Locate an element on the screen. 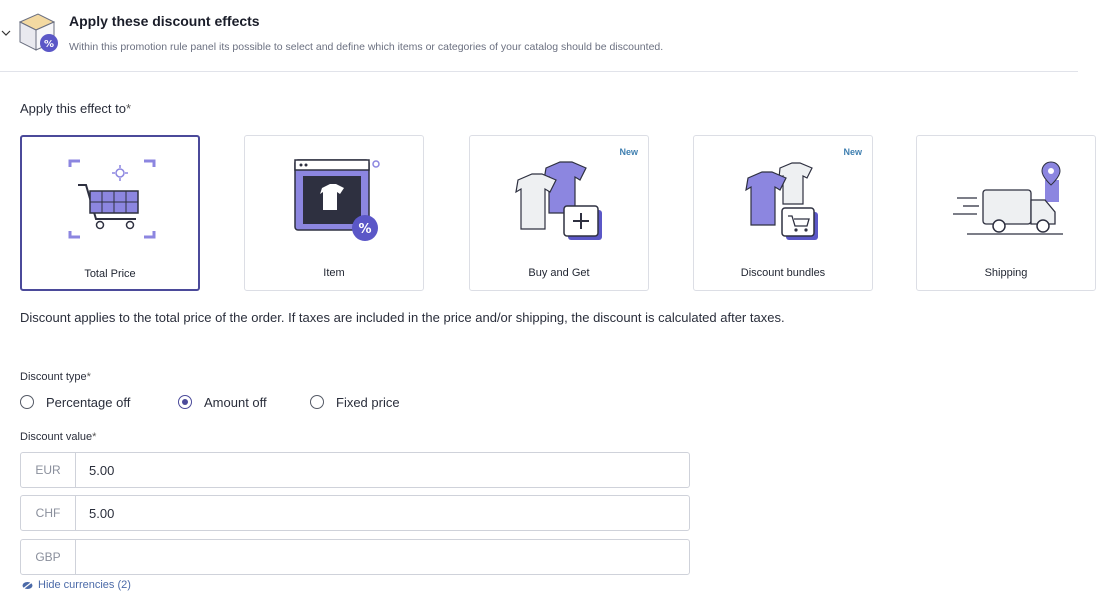  effect-card-label: Buy and Get is located at coordinates (559, 273).